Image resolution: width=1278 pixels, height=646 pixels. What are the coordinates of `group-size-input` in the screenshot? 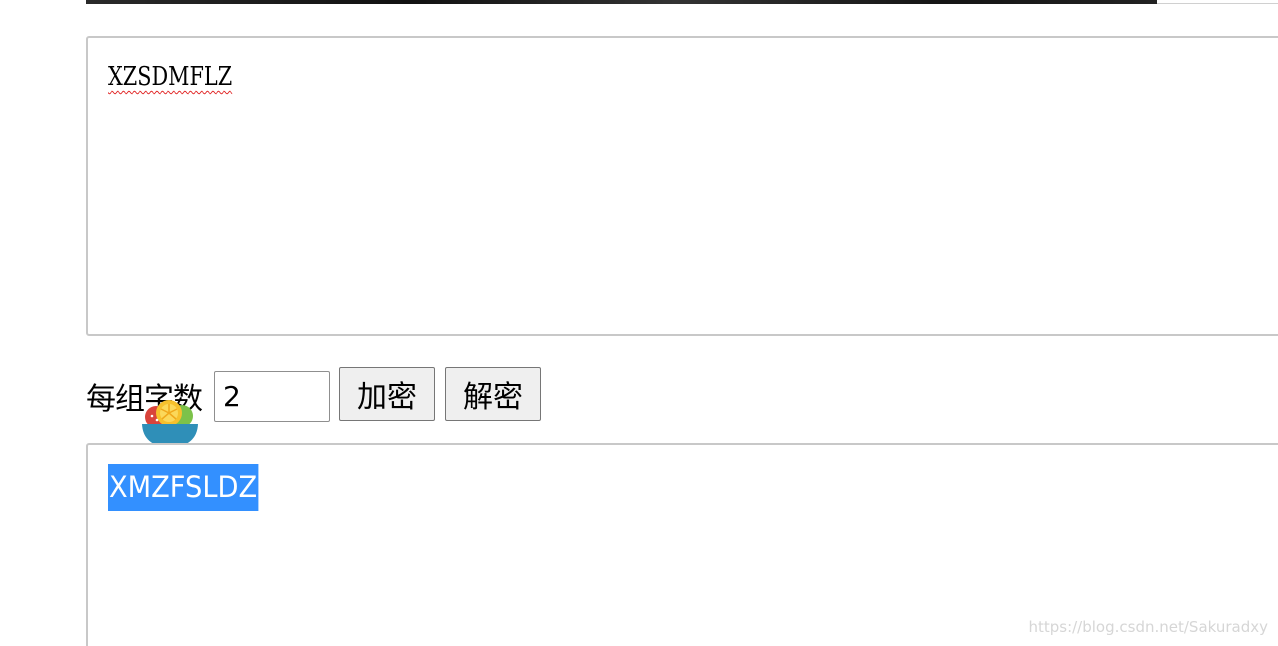 It's located at (272, 396).